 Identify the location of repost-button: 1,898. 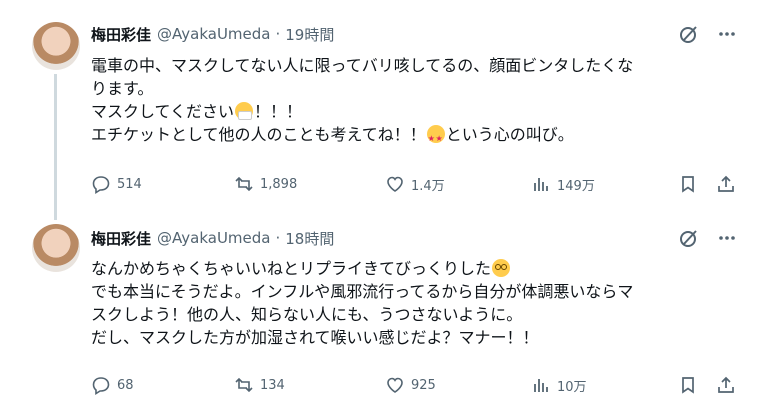
(265, 184).